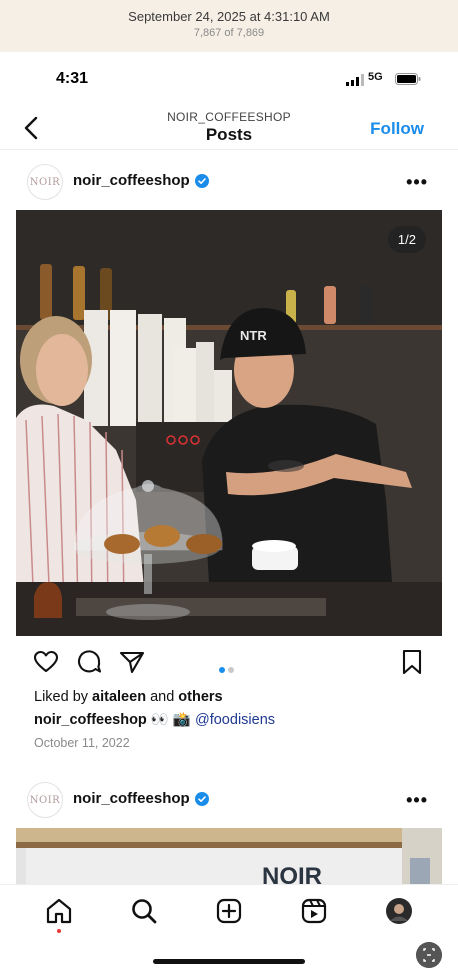  What do you see at coordinates (229, 82) in the screenshot?
I see `status-bar: 4:31 5G` at bounding box center [229, 82].